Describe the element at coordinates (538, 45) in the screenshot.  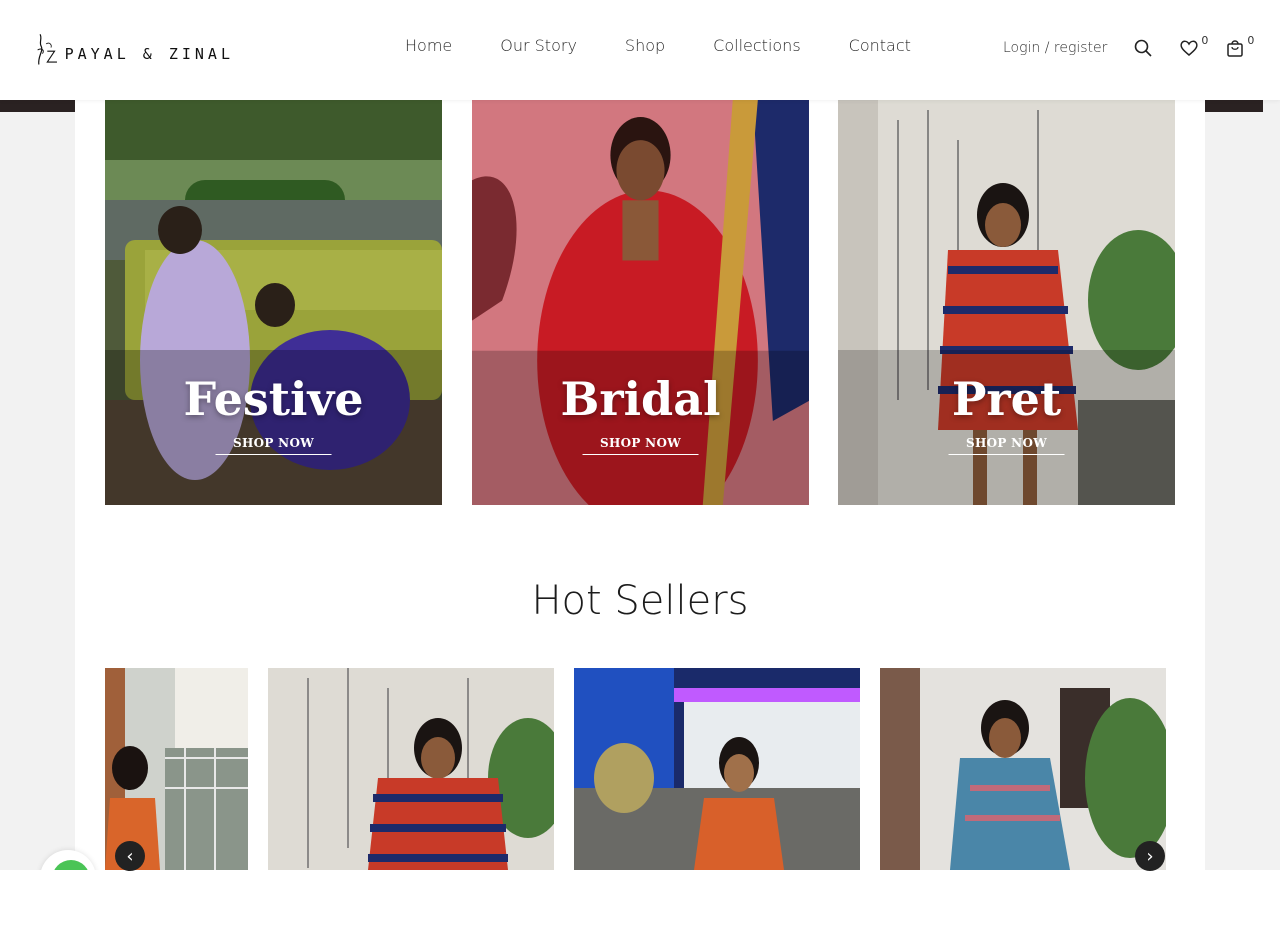
I see `nav-our-story: Our Story` at that location.